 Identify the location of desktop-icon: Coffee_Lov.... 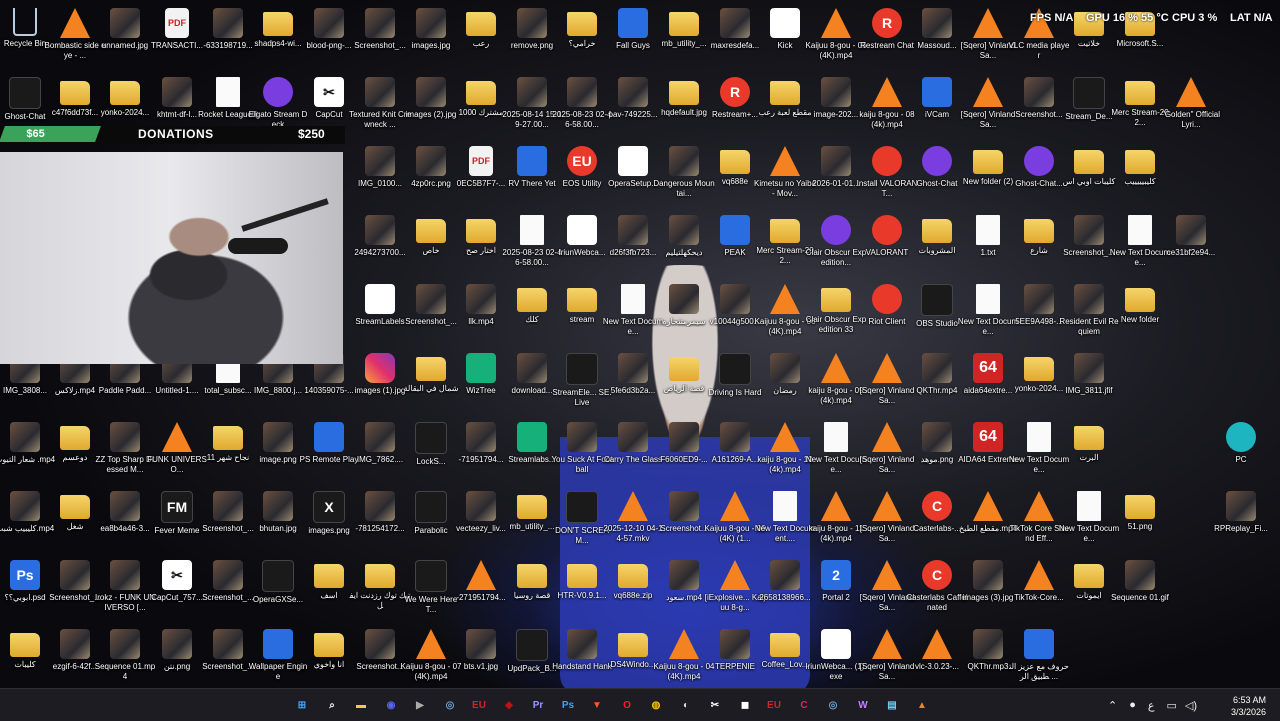
(785, 656).